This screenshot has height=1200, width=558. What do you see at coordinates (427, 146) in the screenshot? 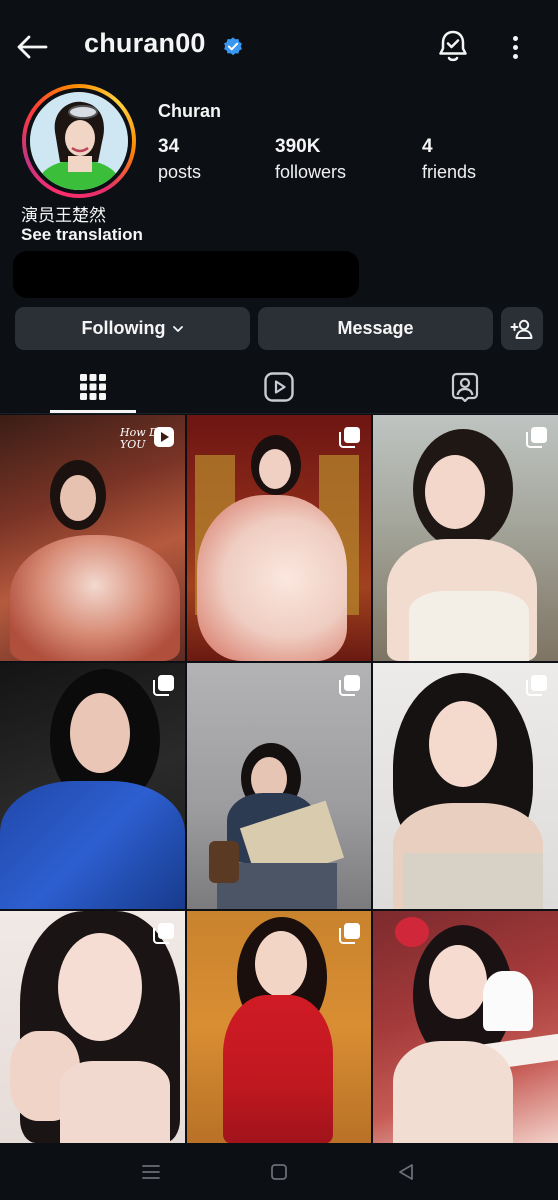
I see `stat-value: 4` at bounding box center [427, 146].